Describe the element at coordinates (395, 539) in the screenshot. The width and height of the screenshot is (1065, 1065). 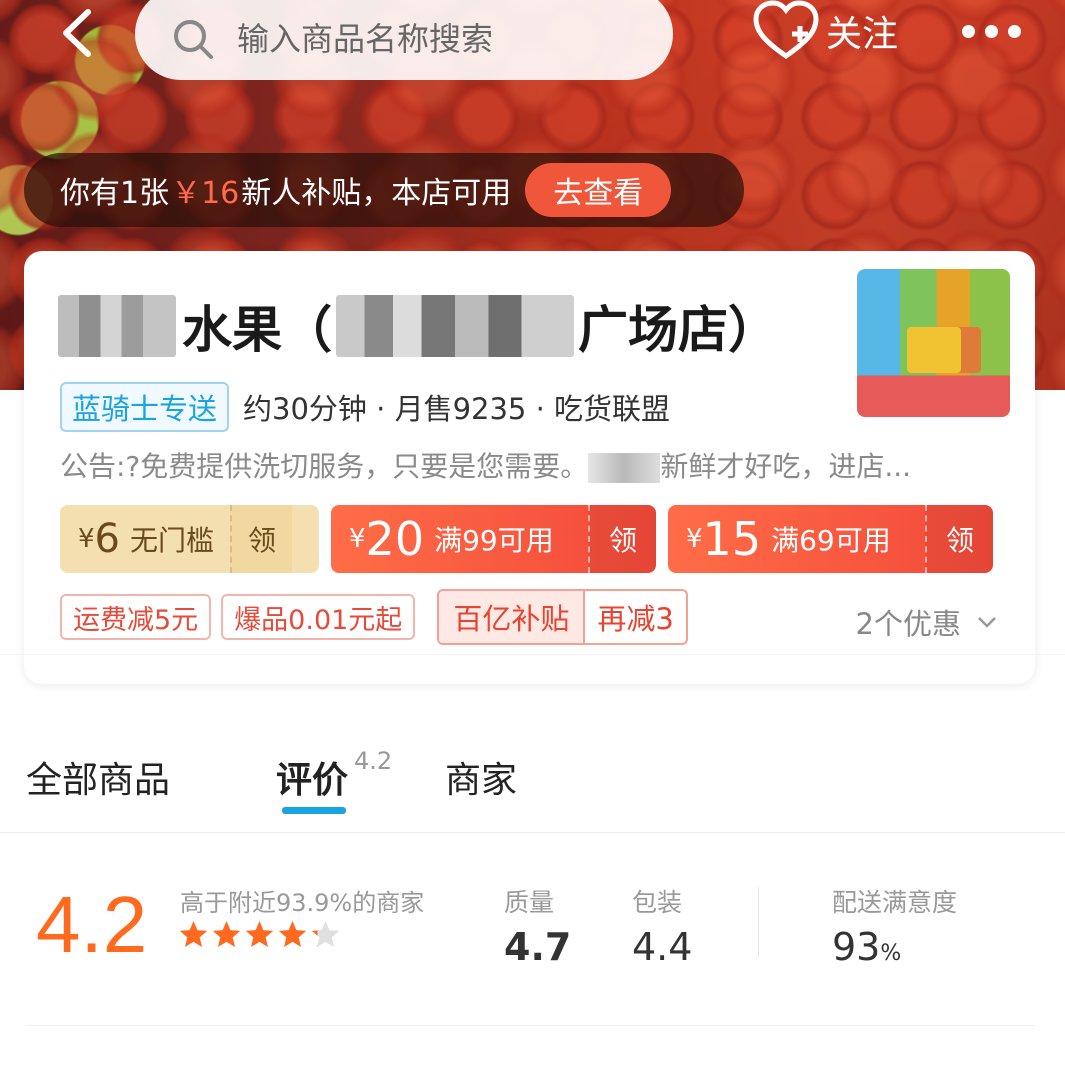
I see `coupon-value: 20` at that location.